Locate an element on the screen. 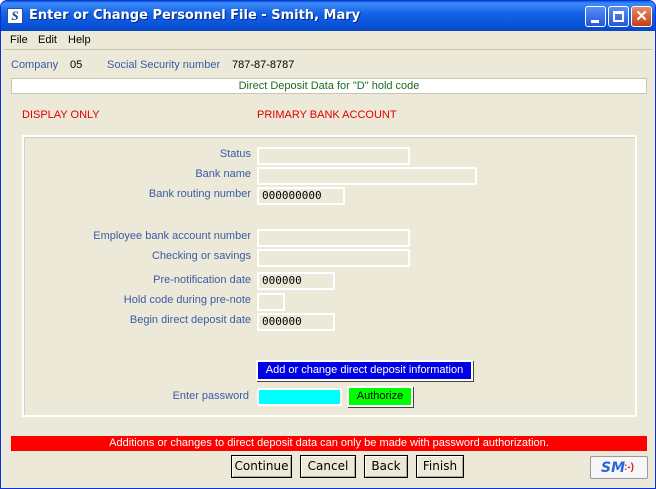 The width and height of the screenshot is (656, 489). sm-logo: SM :-) is located at coordinates (619, 467).